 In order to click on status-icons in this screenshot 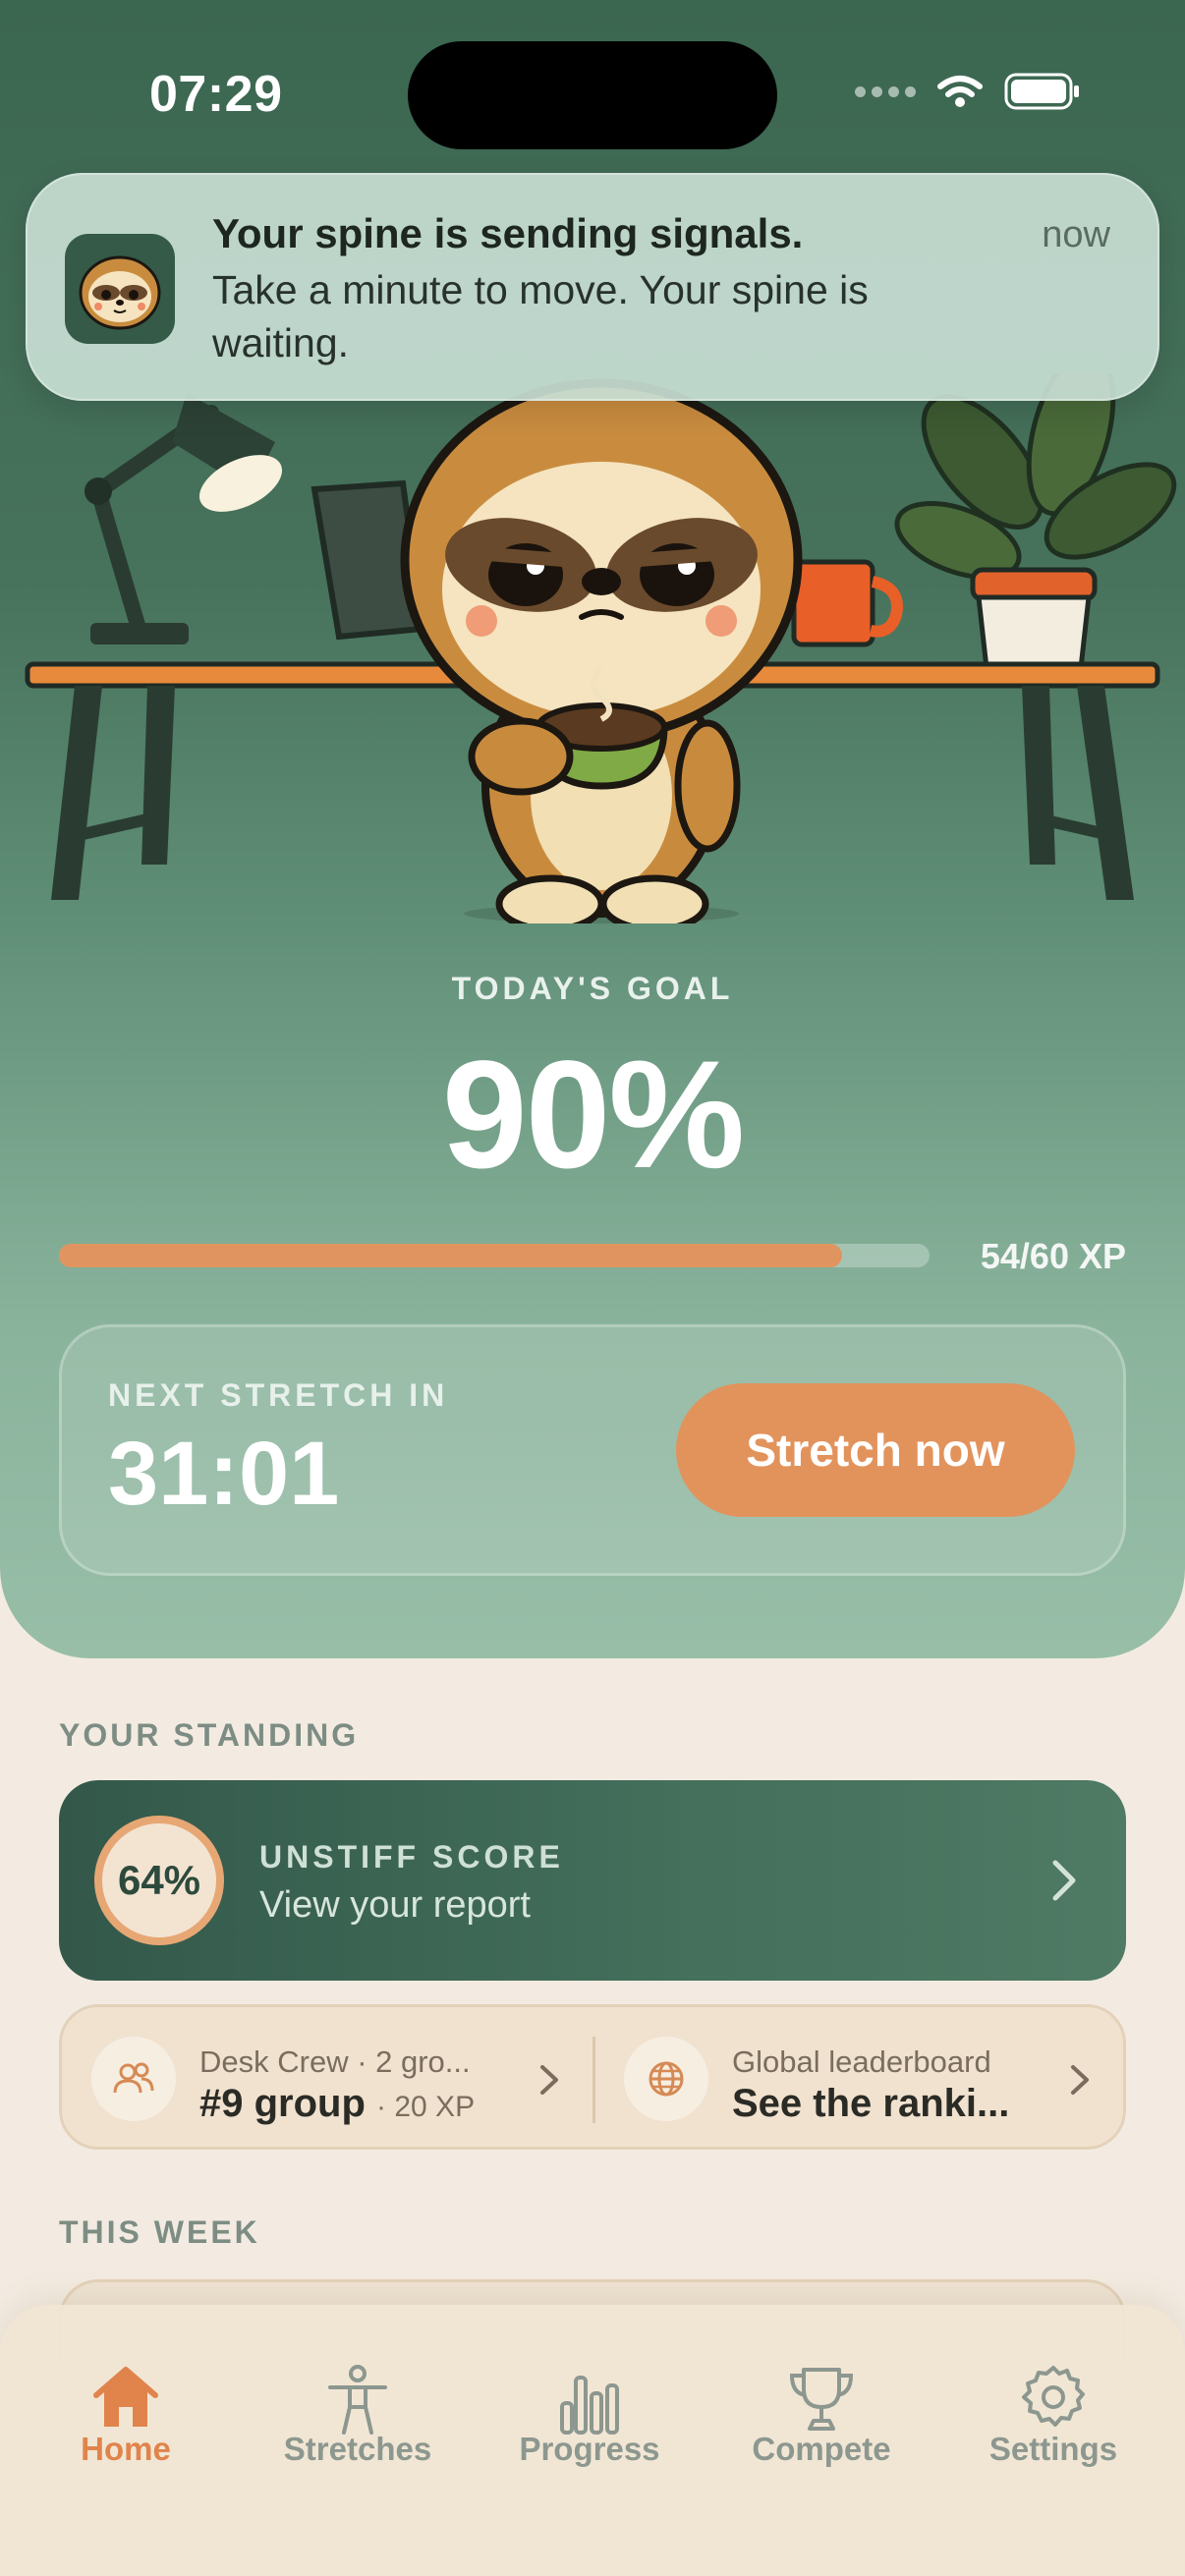, I will do `click(968, 91)`.